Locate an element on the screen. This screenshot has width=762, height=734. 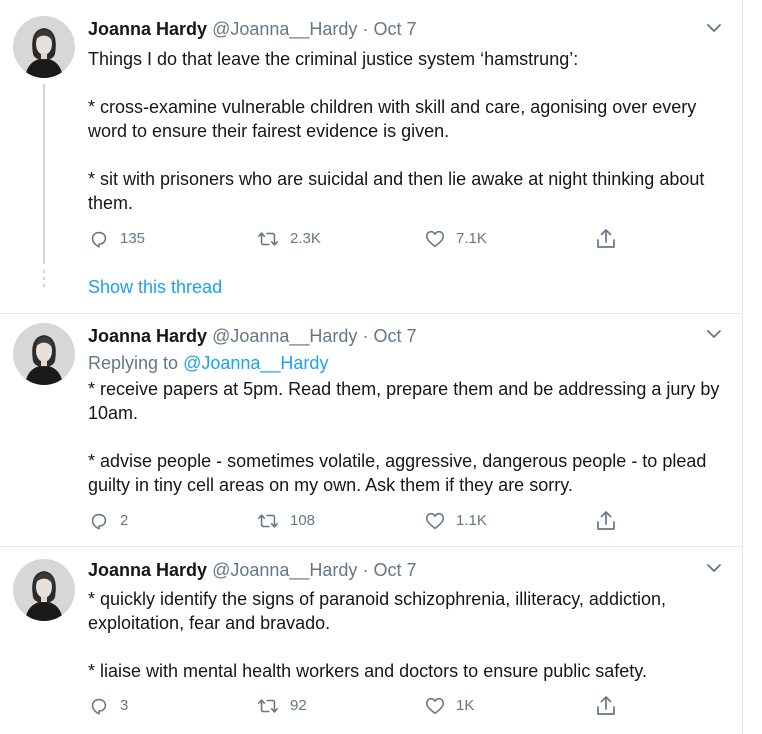
reply-button: 3 is located at coordinates (108, 706).